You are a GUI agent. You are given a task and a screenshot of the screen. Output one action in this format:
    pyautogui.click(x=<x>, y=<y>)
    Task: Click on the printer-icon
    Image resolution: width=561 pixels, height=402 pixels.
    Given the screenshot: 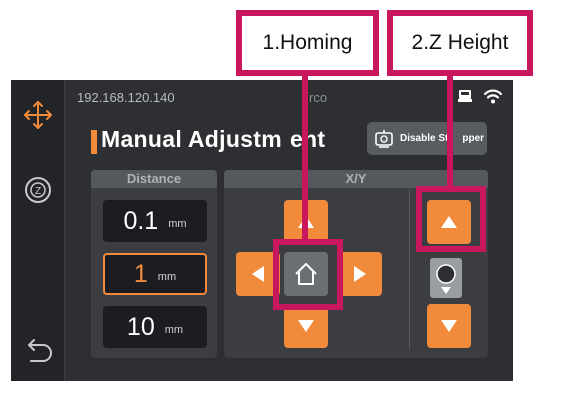 What is the action you would take?
    pyautogui.click(x=465, y=96)
    